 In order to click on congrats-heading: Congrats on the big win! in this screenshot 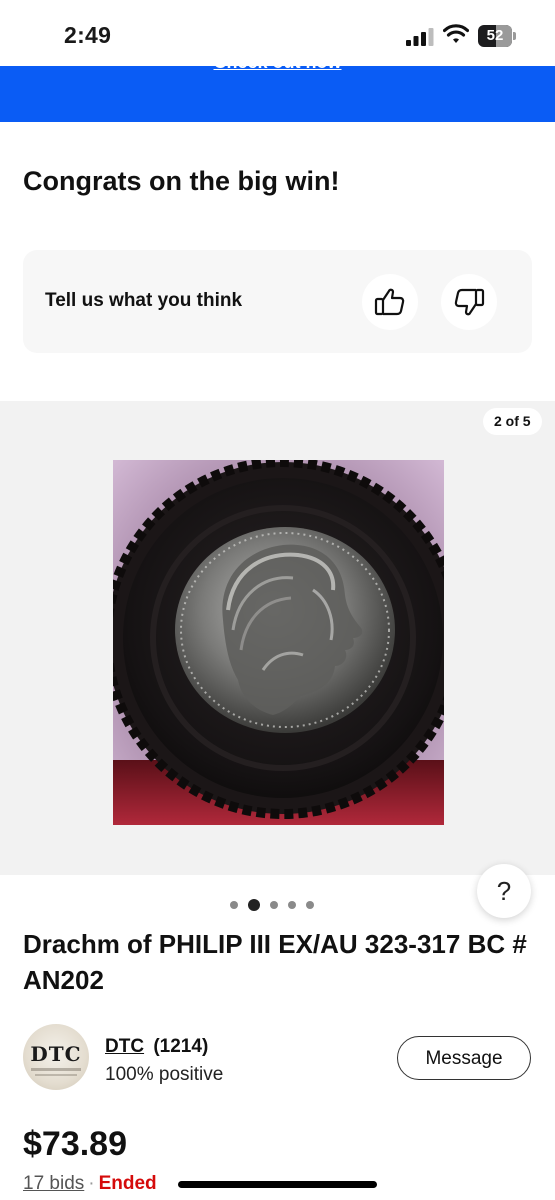, I will do `click(181, 181)`.